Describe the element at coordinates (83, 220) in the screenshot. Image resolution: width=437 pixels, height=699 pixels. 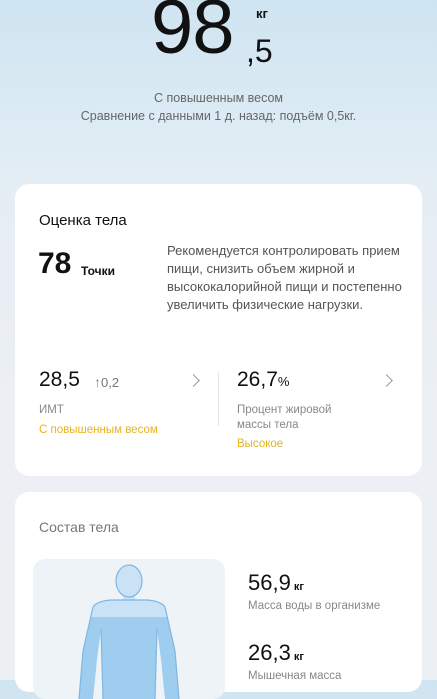
I see `assessment-title: Оценка тела` at that location.